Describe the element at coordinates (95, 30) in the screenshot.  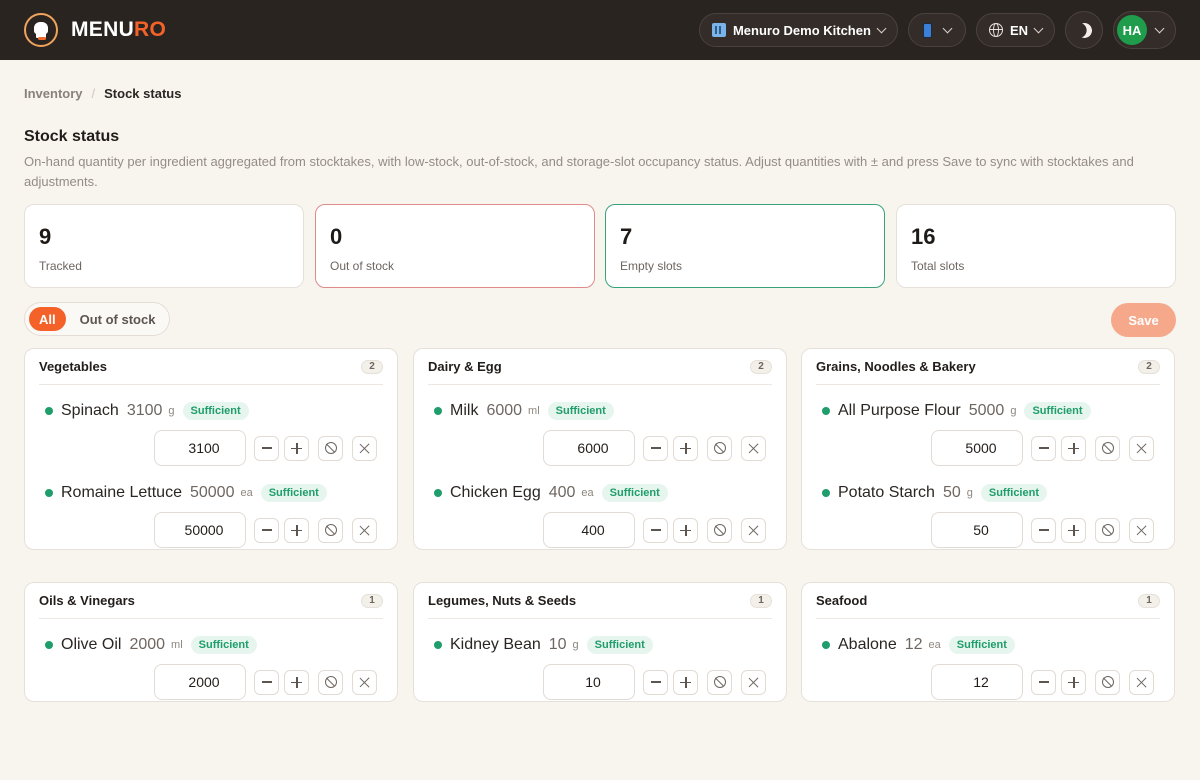
I see `brand-logo: MENURO` at that location.